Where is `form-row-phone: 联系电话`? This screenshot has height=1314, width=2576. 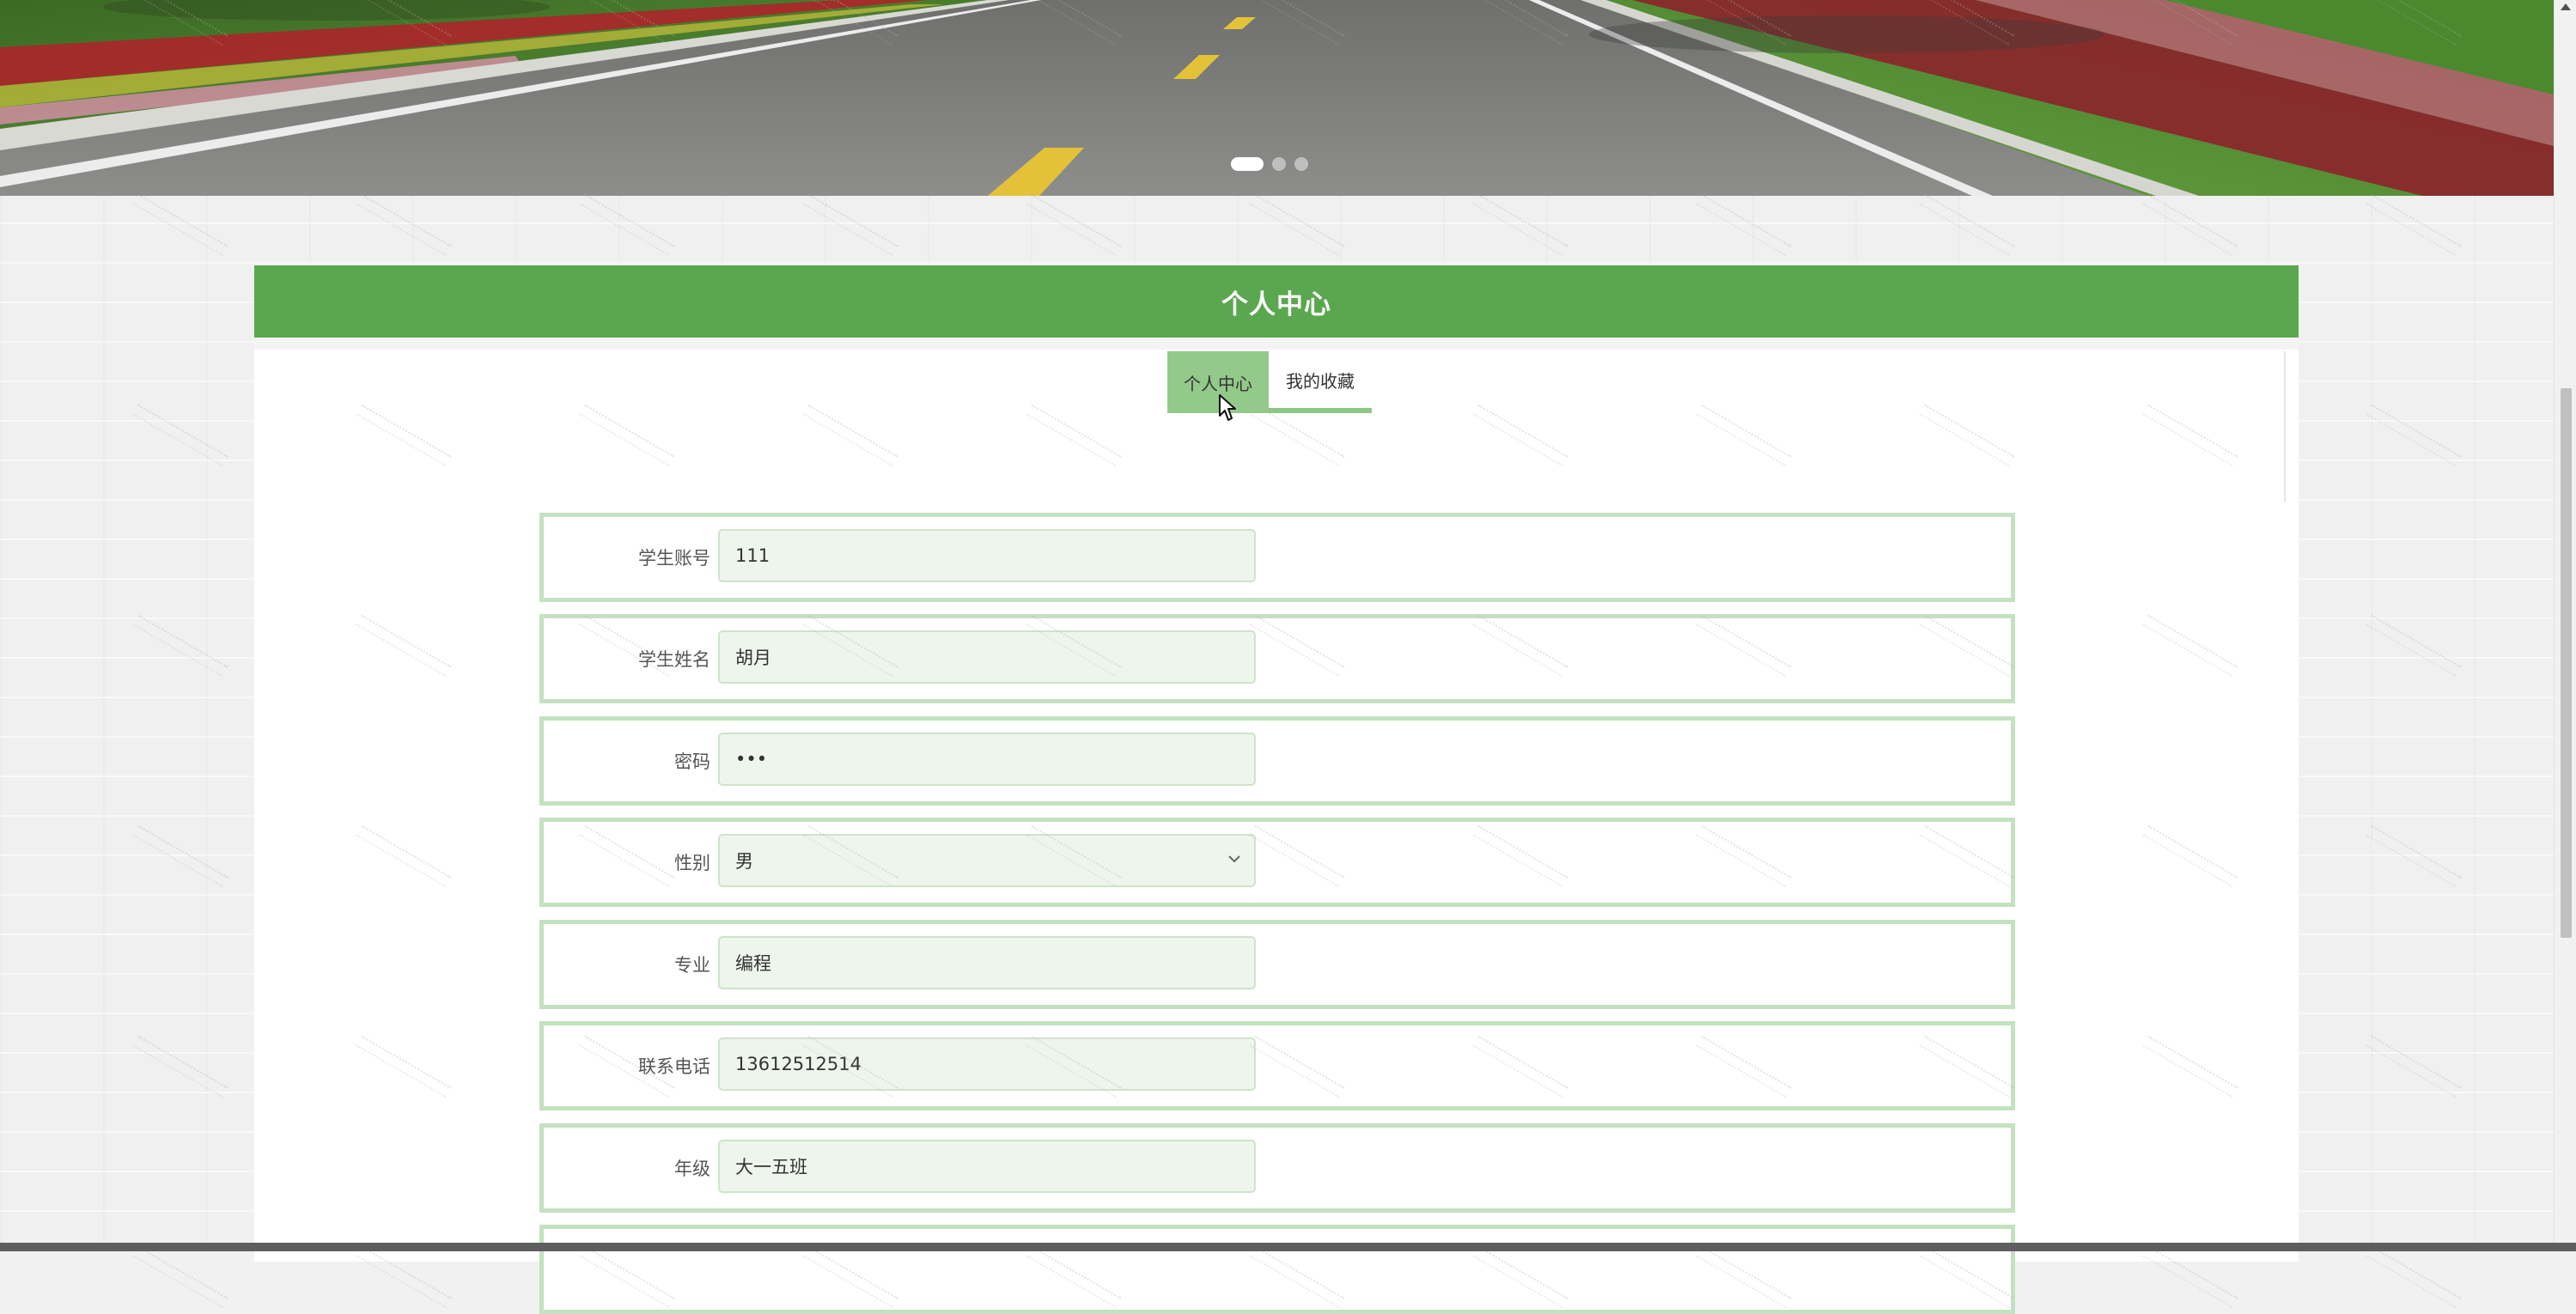
form-row-phone: 联系电话 is located at coordinates (1277, 1065).